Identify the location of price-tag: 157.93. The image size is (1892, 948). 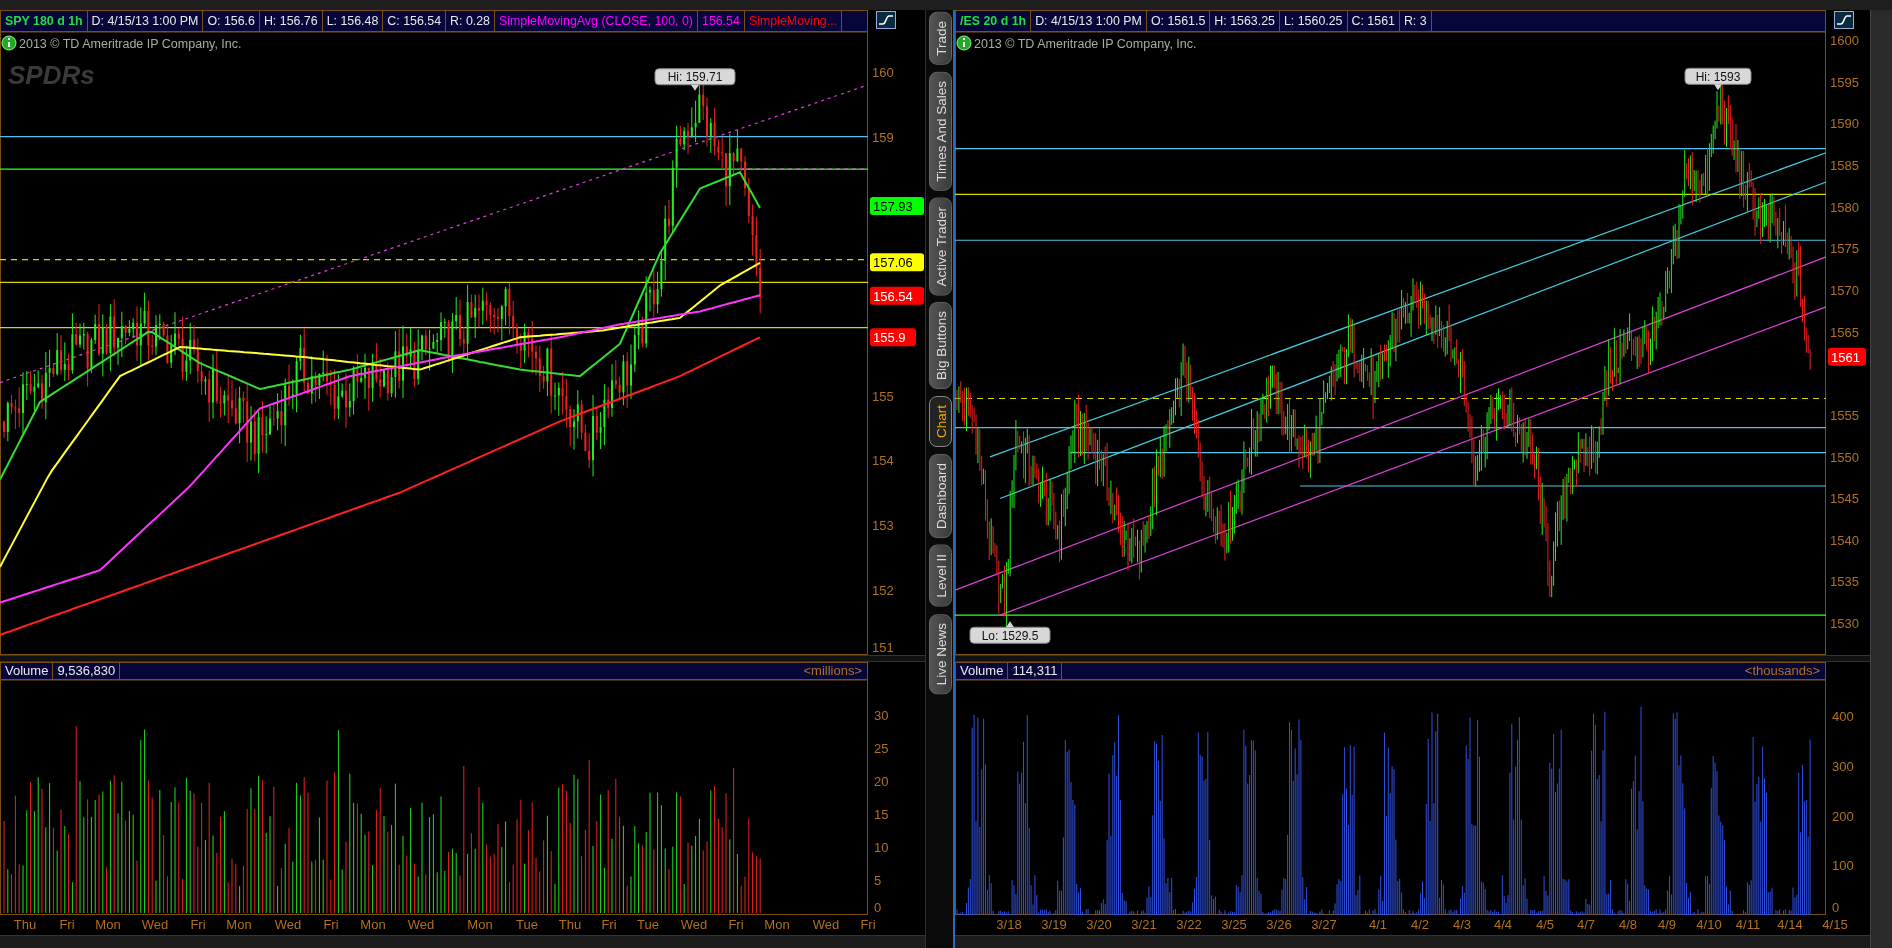
(897, 205).